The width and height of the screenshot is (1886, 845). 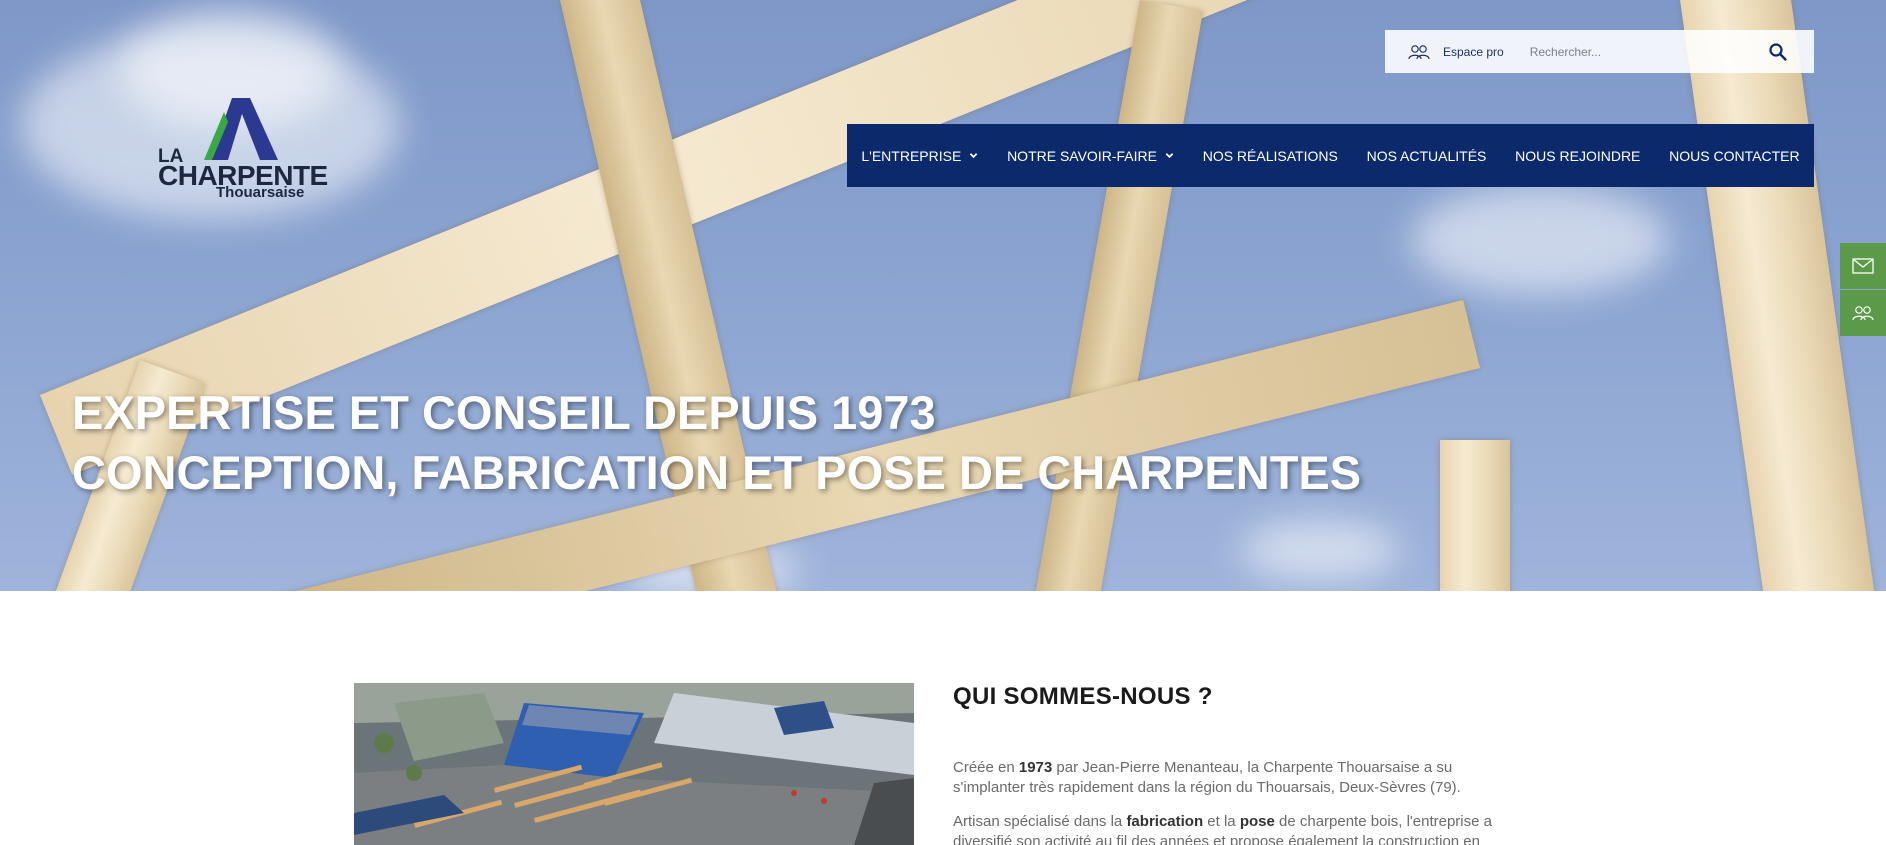 I want to click on about-p1-text-a: Créée en, so click(x=986, y=767).